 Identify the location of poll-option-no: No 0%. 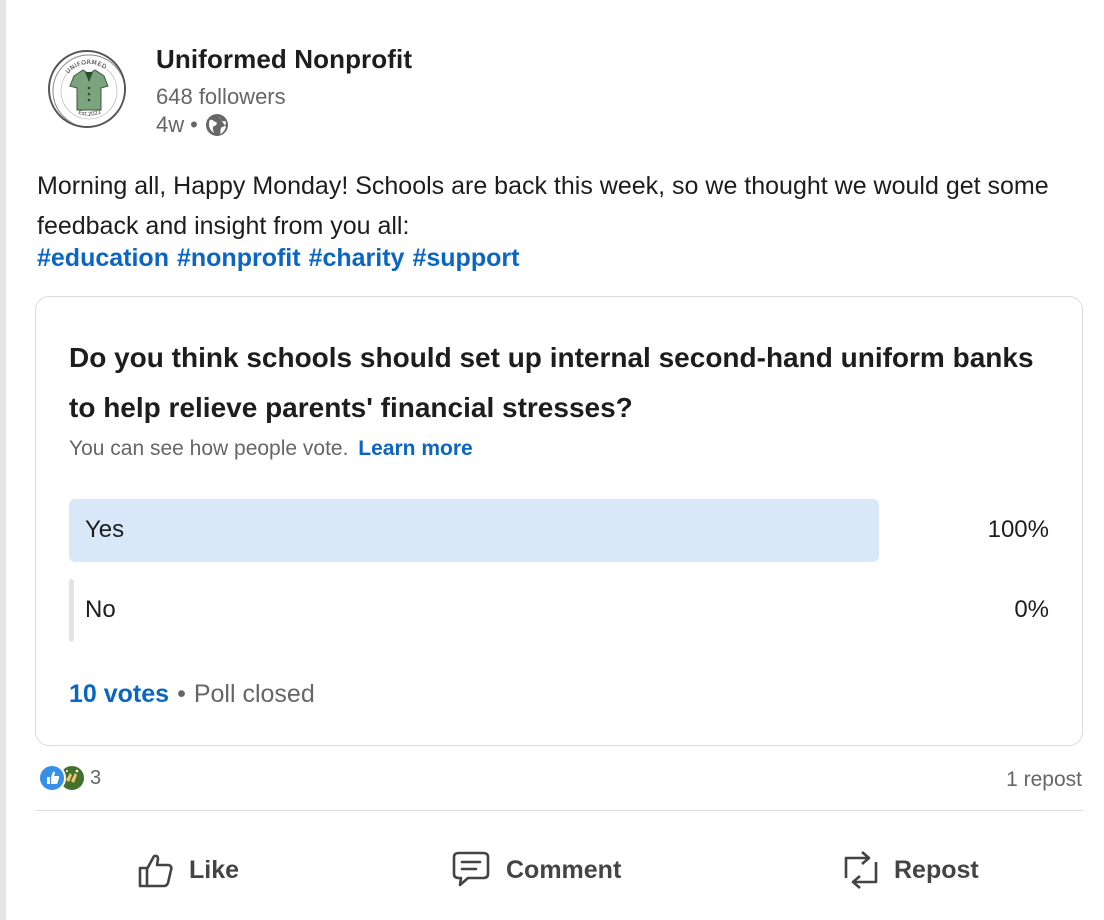
(559, 610).